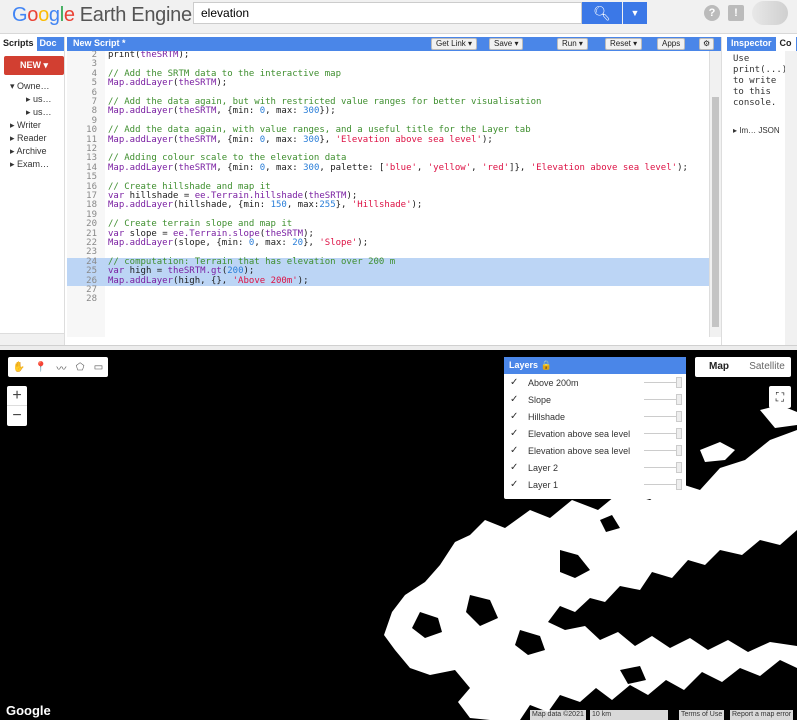 The width and height of the screenshot is (797, 720). Describe the element at coordinates (785, 44) in the screenshot. I see `tab-console: Co` at that location.